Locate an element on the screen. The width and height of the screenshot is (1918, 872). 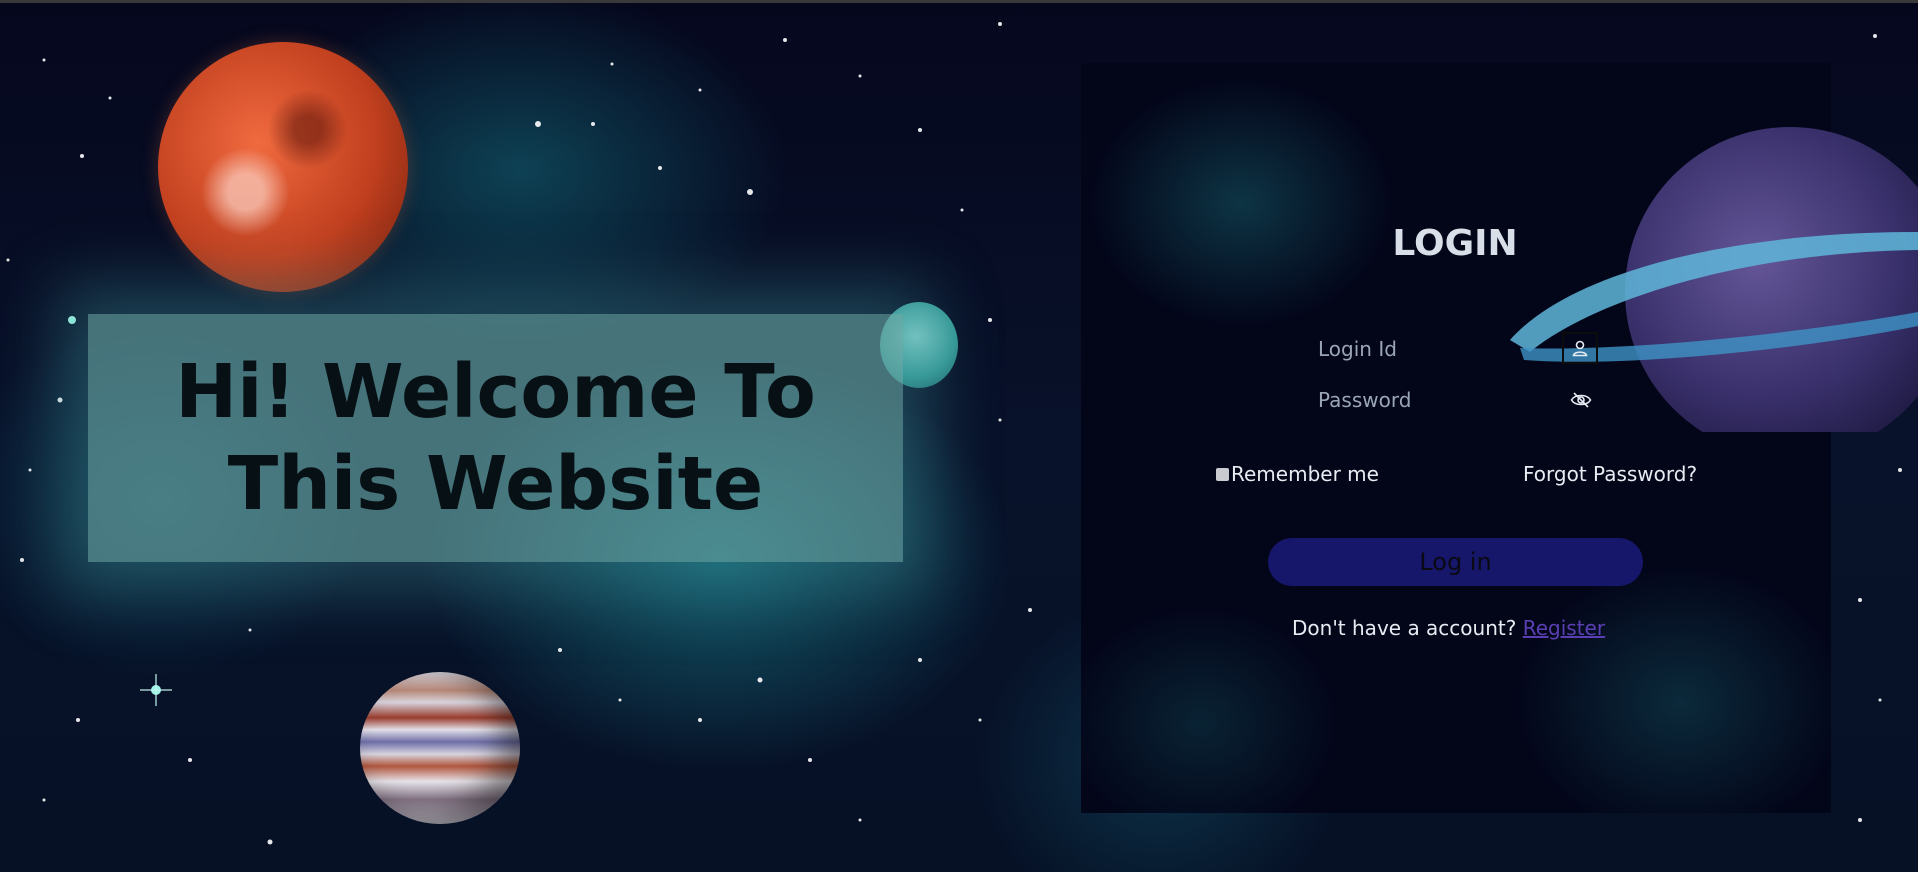
login-id-input is located at coordinates (1428, 349).